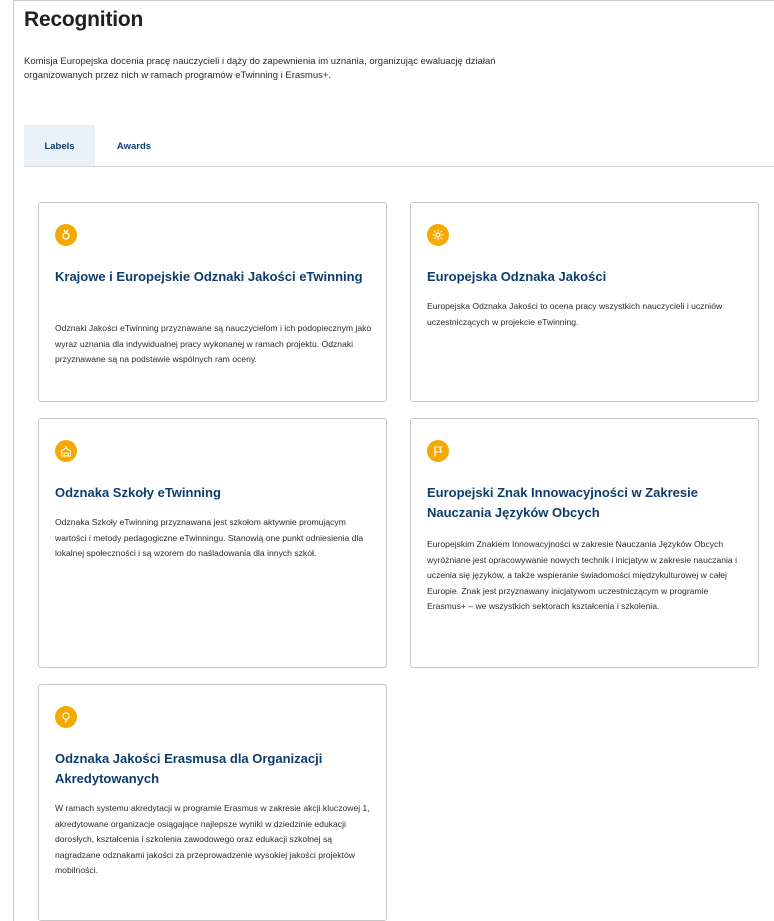  Describe the element at coordinates (66, 717) in the screenshot. I see `lightbulb-icon` at that location.